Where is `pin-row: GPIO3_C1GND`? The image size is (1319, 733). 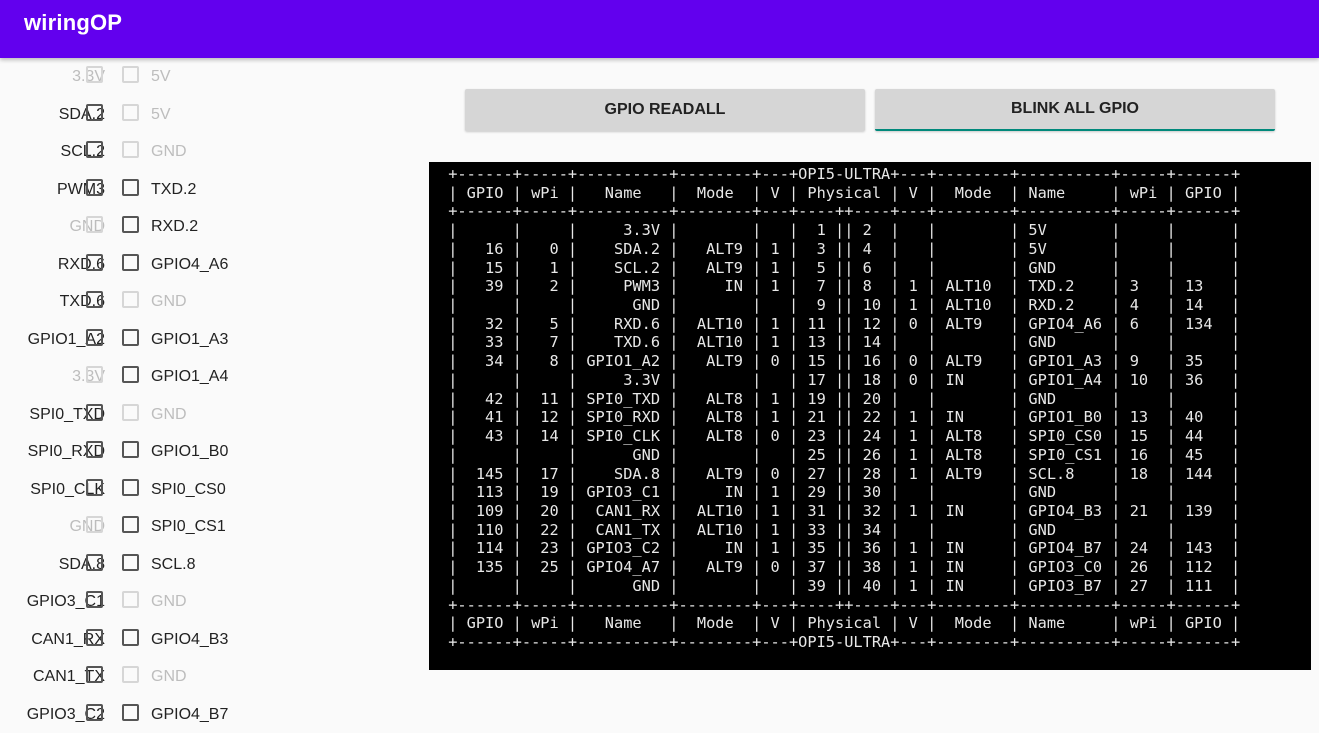 pin-row: GPIO3_C1GND is located at coordinates (120, 602).